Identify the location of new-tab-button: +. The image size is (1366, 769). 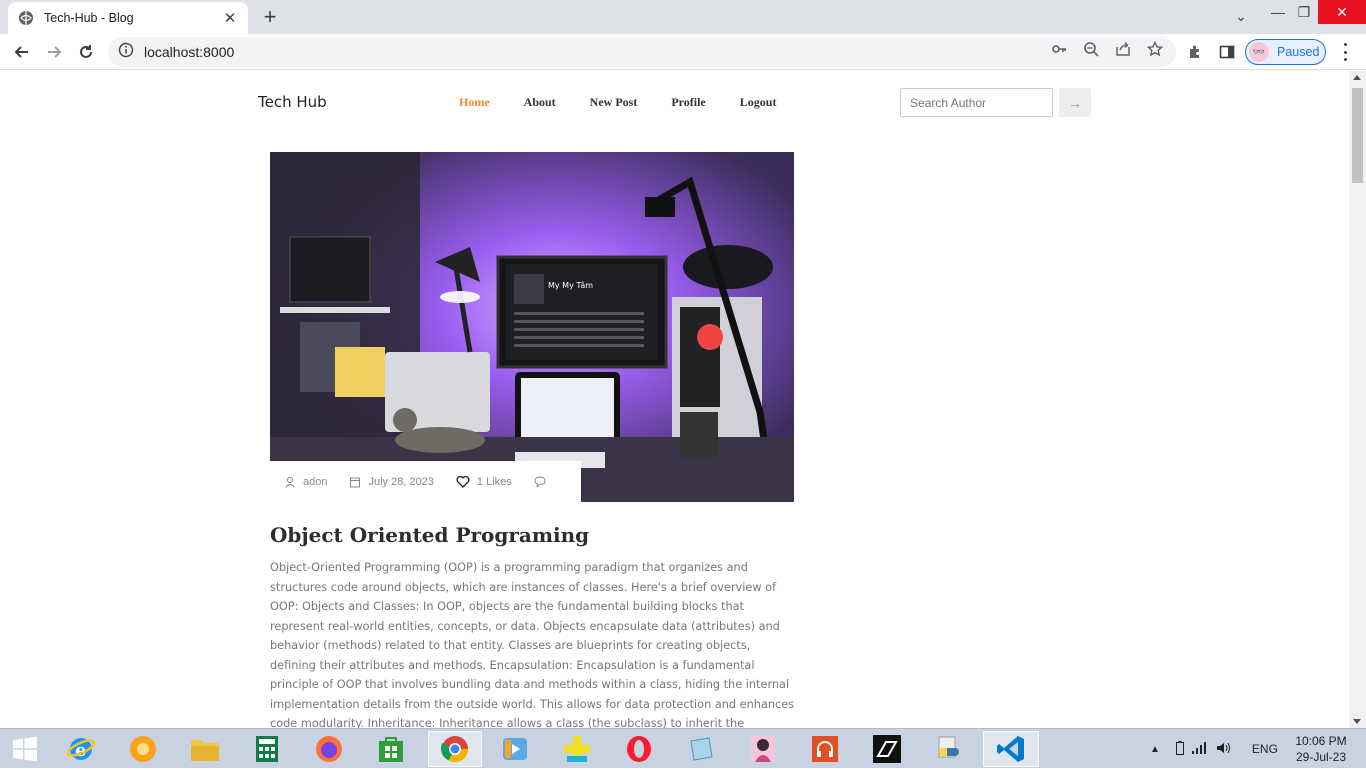
(270, 16).